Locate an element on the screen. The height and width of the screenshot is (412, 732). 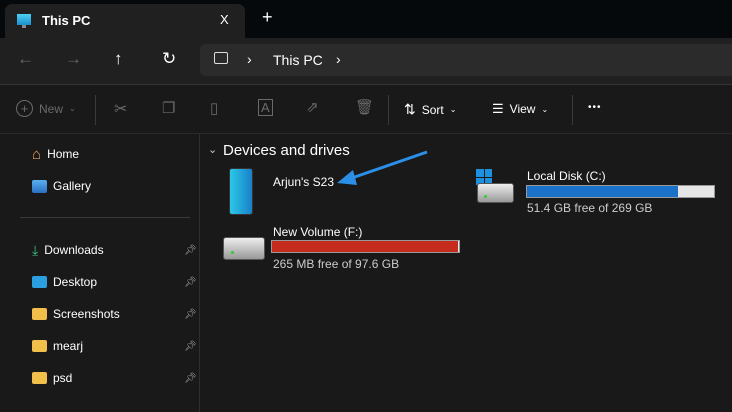
rename-icon: A is located at coordinates (265, 107).